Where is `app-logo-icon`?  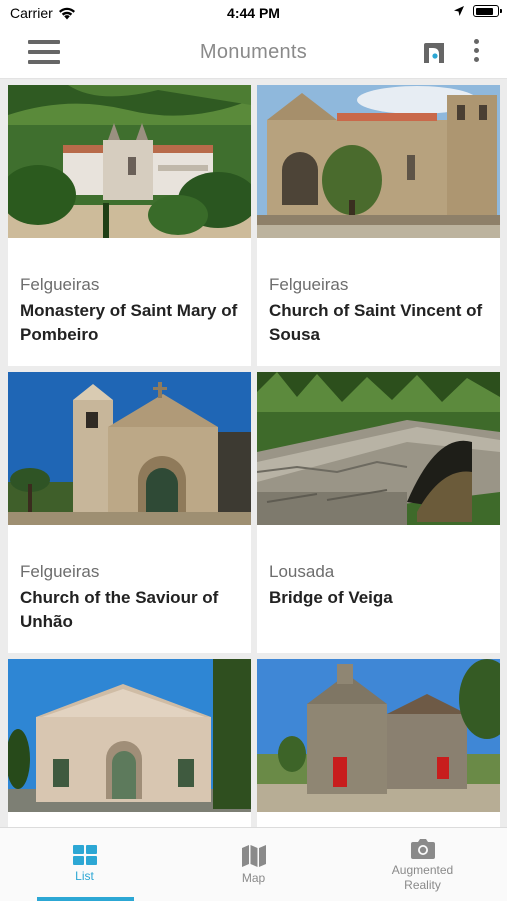 app-logo-icon is located at coordinates (434, 53).